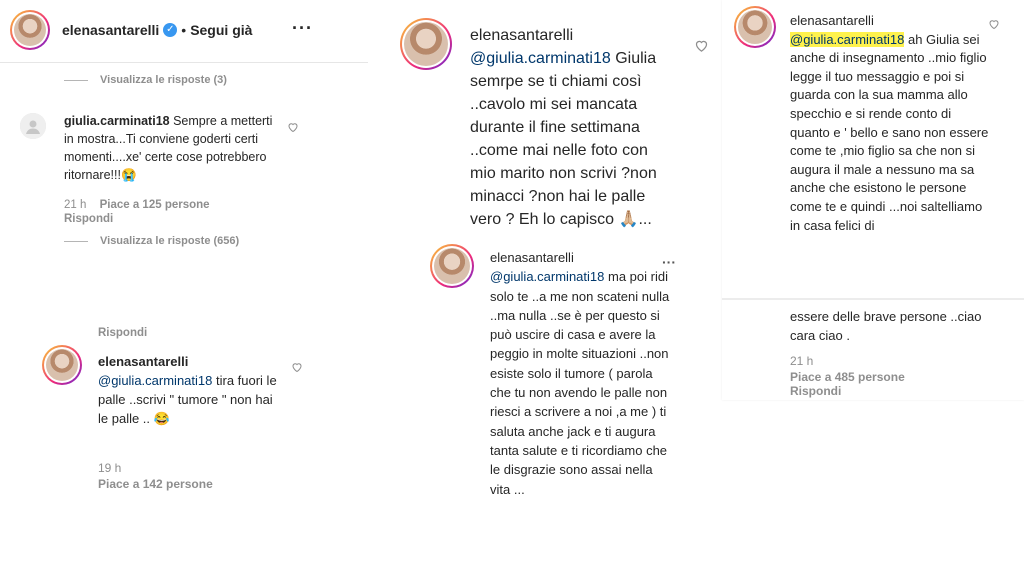 Image resolution: width=1024 pixels, height=576 pixels. Describe the element at coordinates (221, 30) in the screenshot. I see `follow-status-button: Segui già` at that location.